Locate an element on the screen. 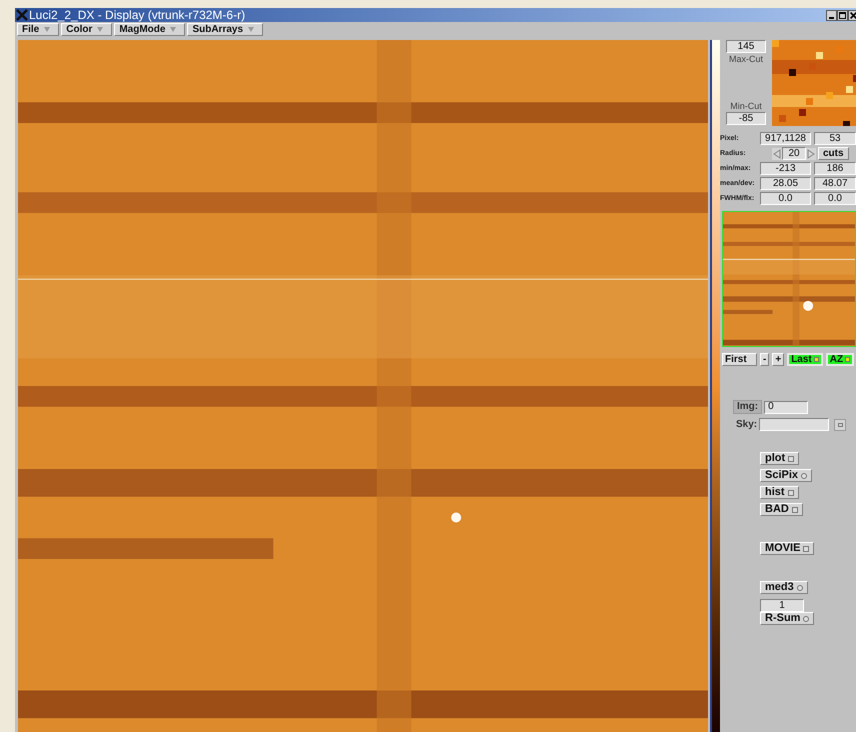 Image resolution: width=856 pixels, height=732 pixels. stat-value: 28.05 is located at coordinates (785, 183).